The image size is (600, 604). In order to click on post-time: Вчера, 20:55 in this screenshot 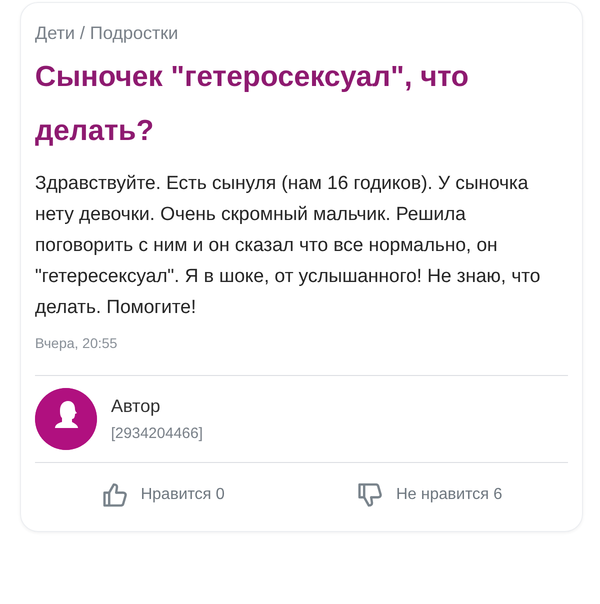, I will do `click(76, 343)`.